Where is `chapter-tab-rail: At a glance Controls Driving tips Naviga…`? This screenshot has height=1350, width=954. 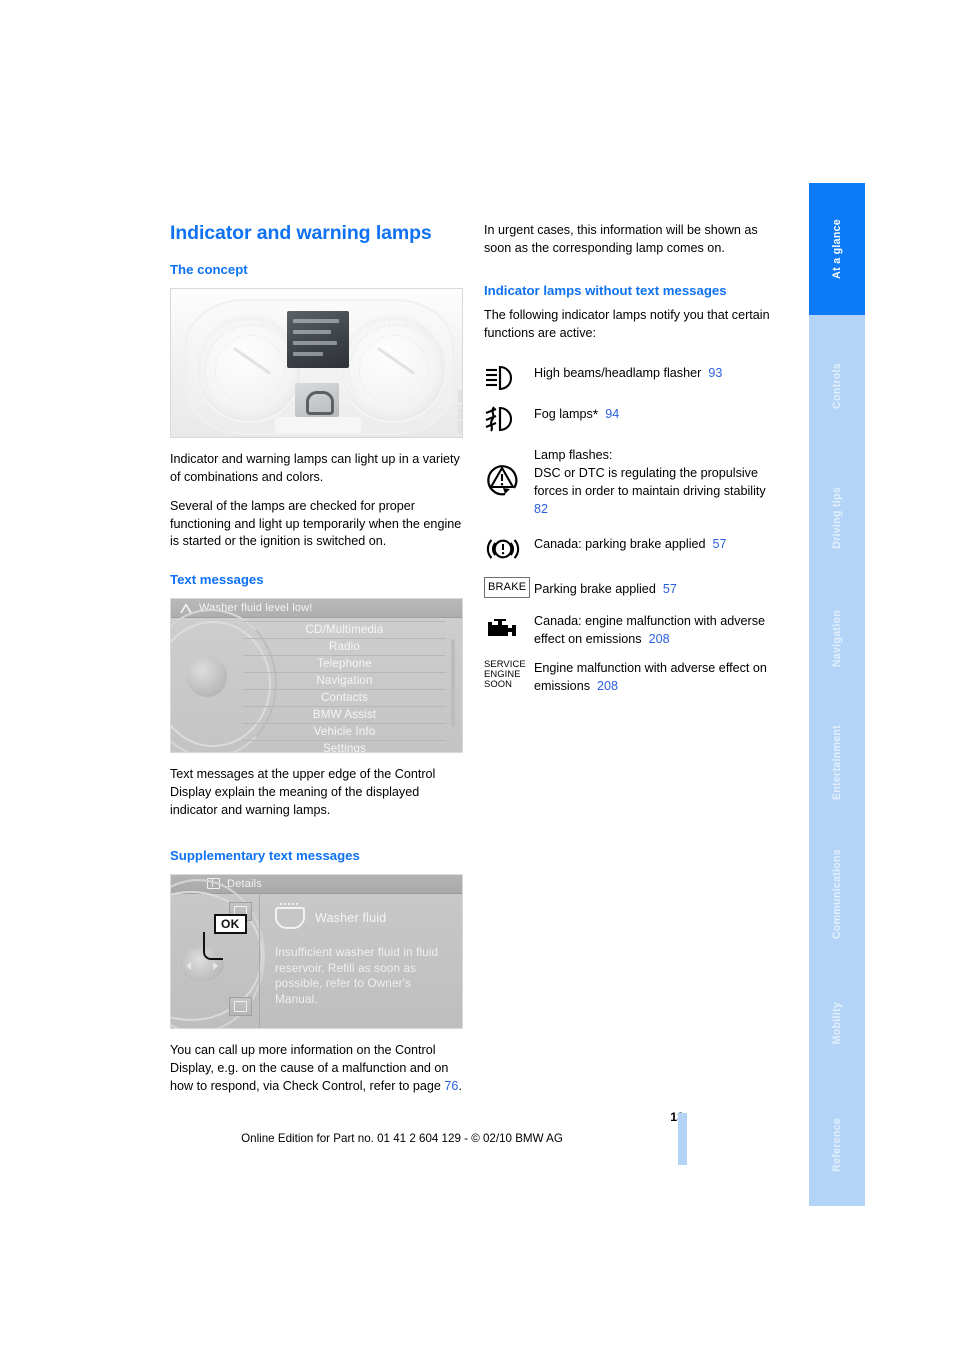
chapter-tab-rail: At a glance Controls Driving tips Naviga… is located at coordinates (837, 694).